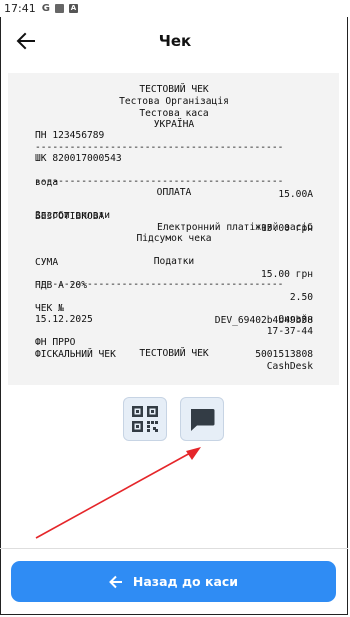 The image size is (350, 617). I want to click on back-to-cashier-button: Назад до каси, so click(173, 581).